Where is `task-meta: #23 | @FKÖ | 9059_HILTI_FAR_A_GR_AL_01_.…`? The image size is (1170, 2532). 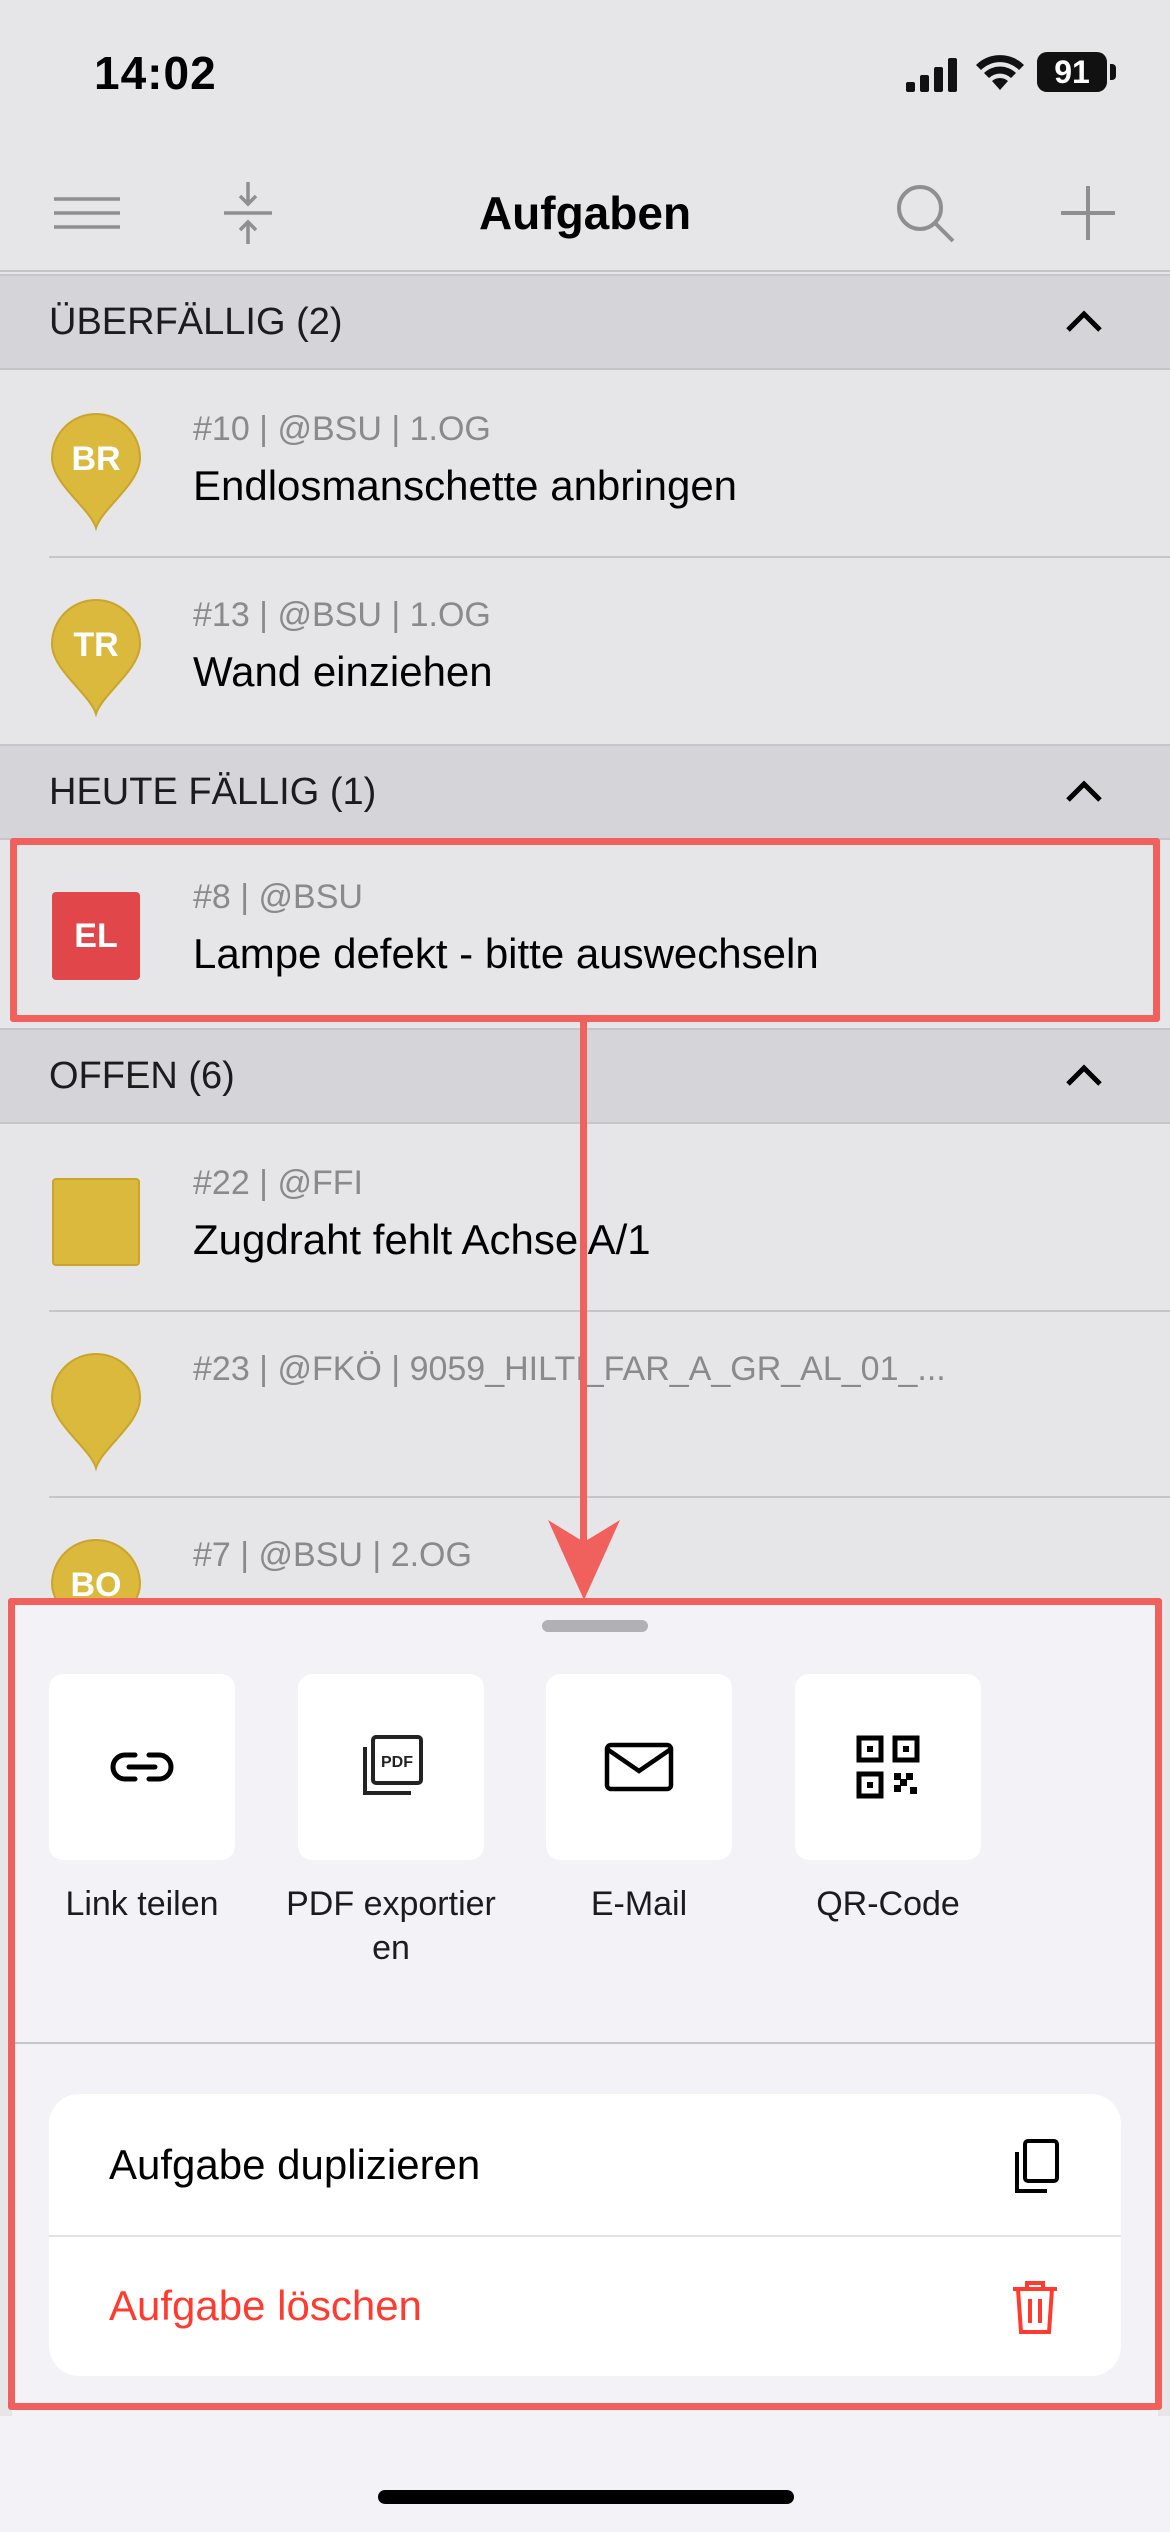
task-meta: #23 | @FKÖ | 9059_HILTI_FAR_A_GR_AL_01_.… is located at coordinates (569, 1369).